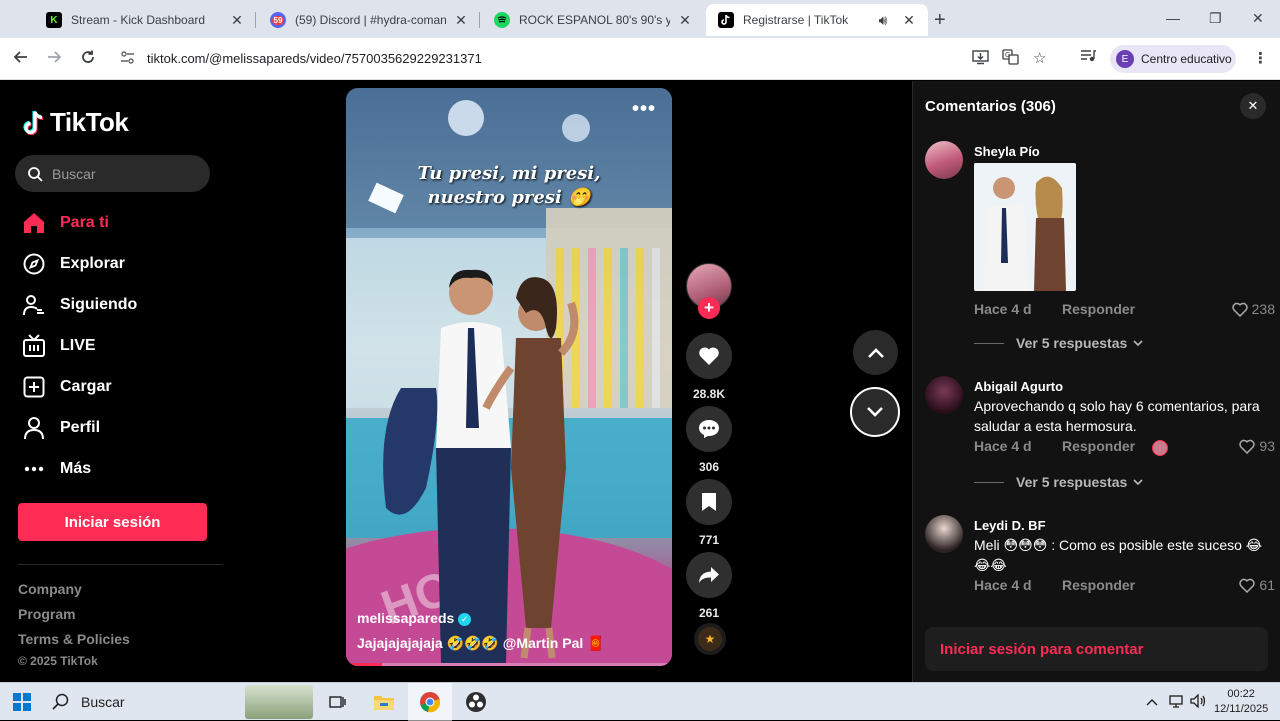  Describe the element at coordinates (1160, 448) in the screenshot. I see `creator-liked-avatar` at that location.